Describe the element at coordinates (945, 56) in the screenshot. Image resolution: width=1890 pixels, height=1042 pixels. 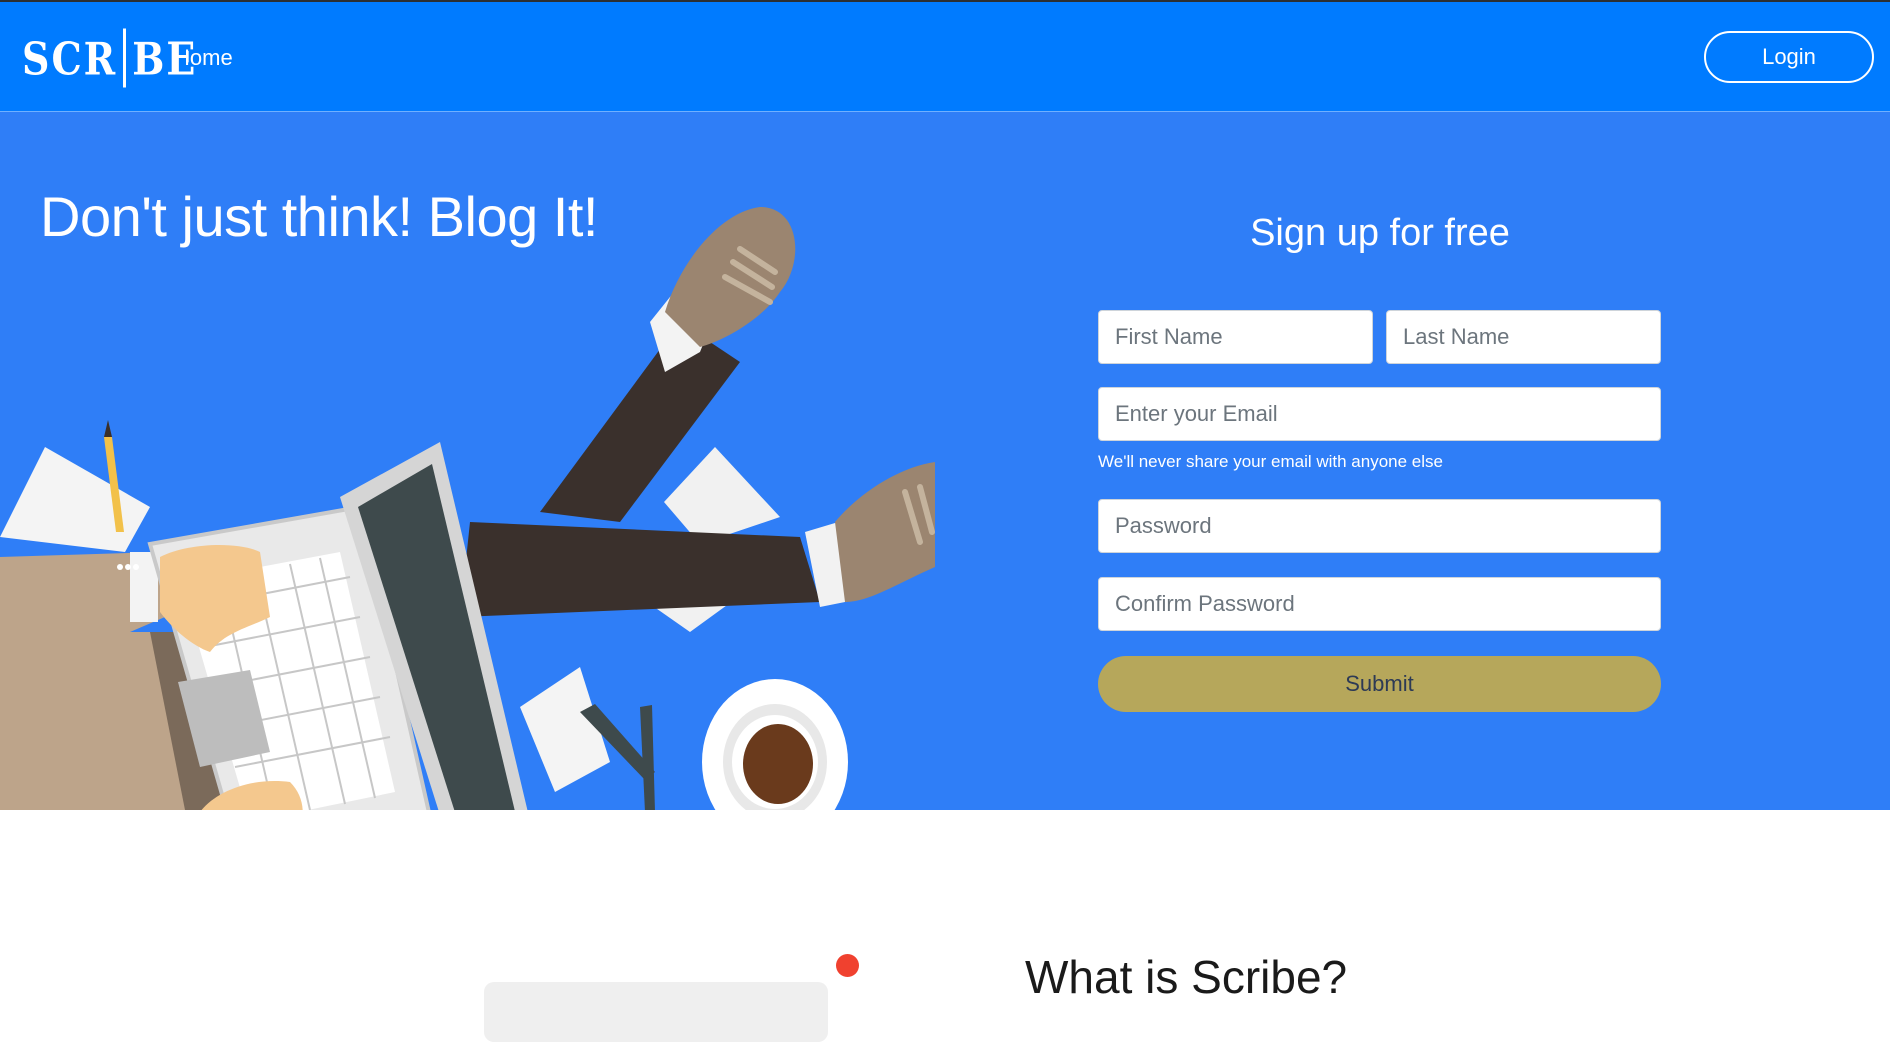
I see `navbar: SCR BE Home Login` at that location.